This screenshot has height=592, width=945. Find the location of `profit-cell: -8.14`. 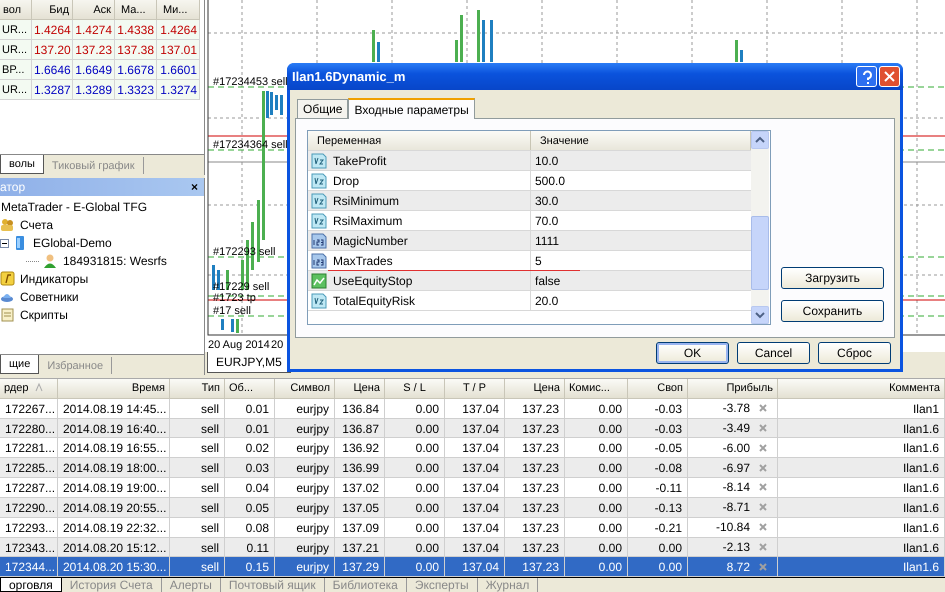

profit-cell: -8.14 is located at coordinates (736, 487).